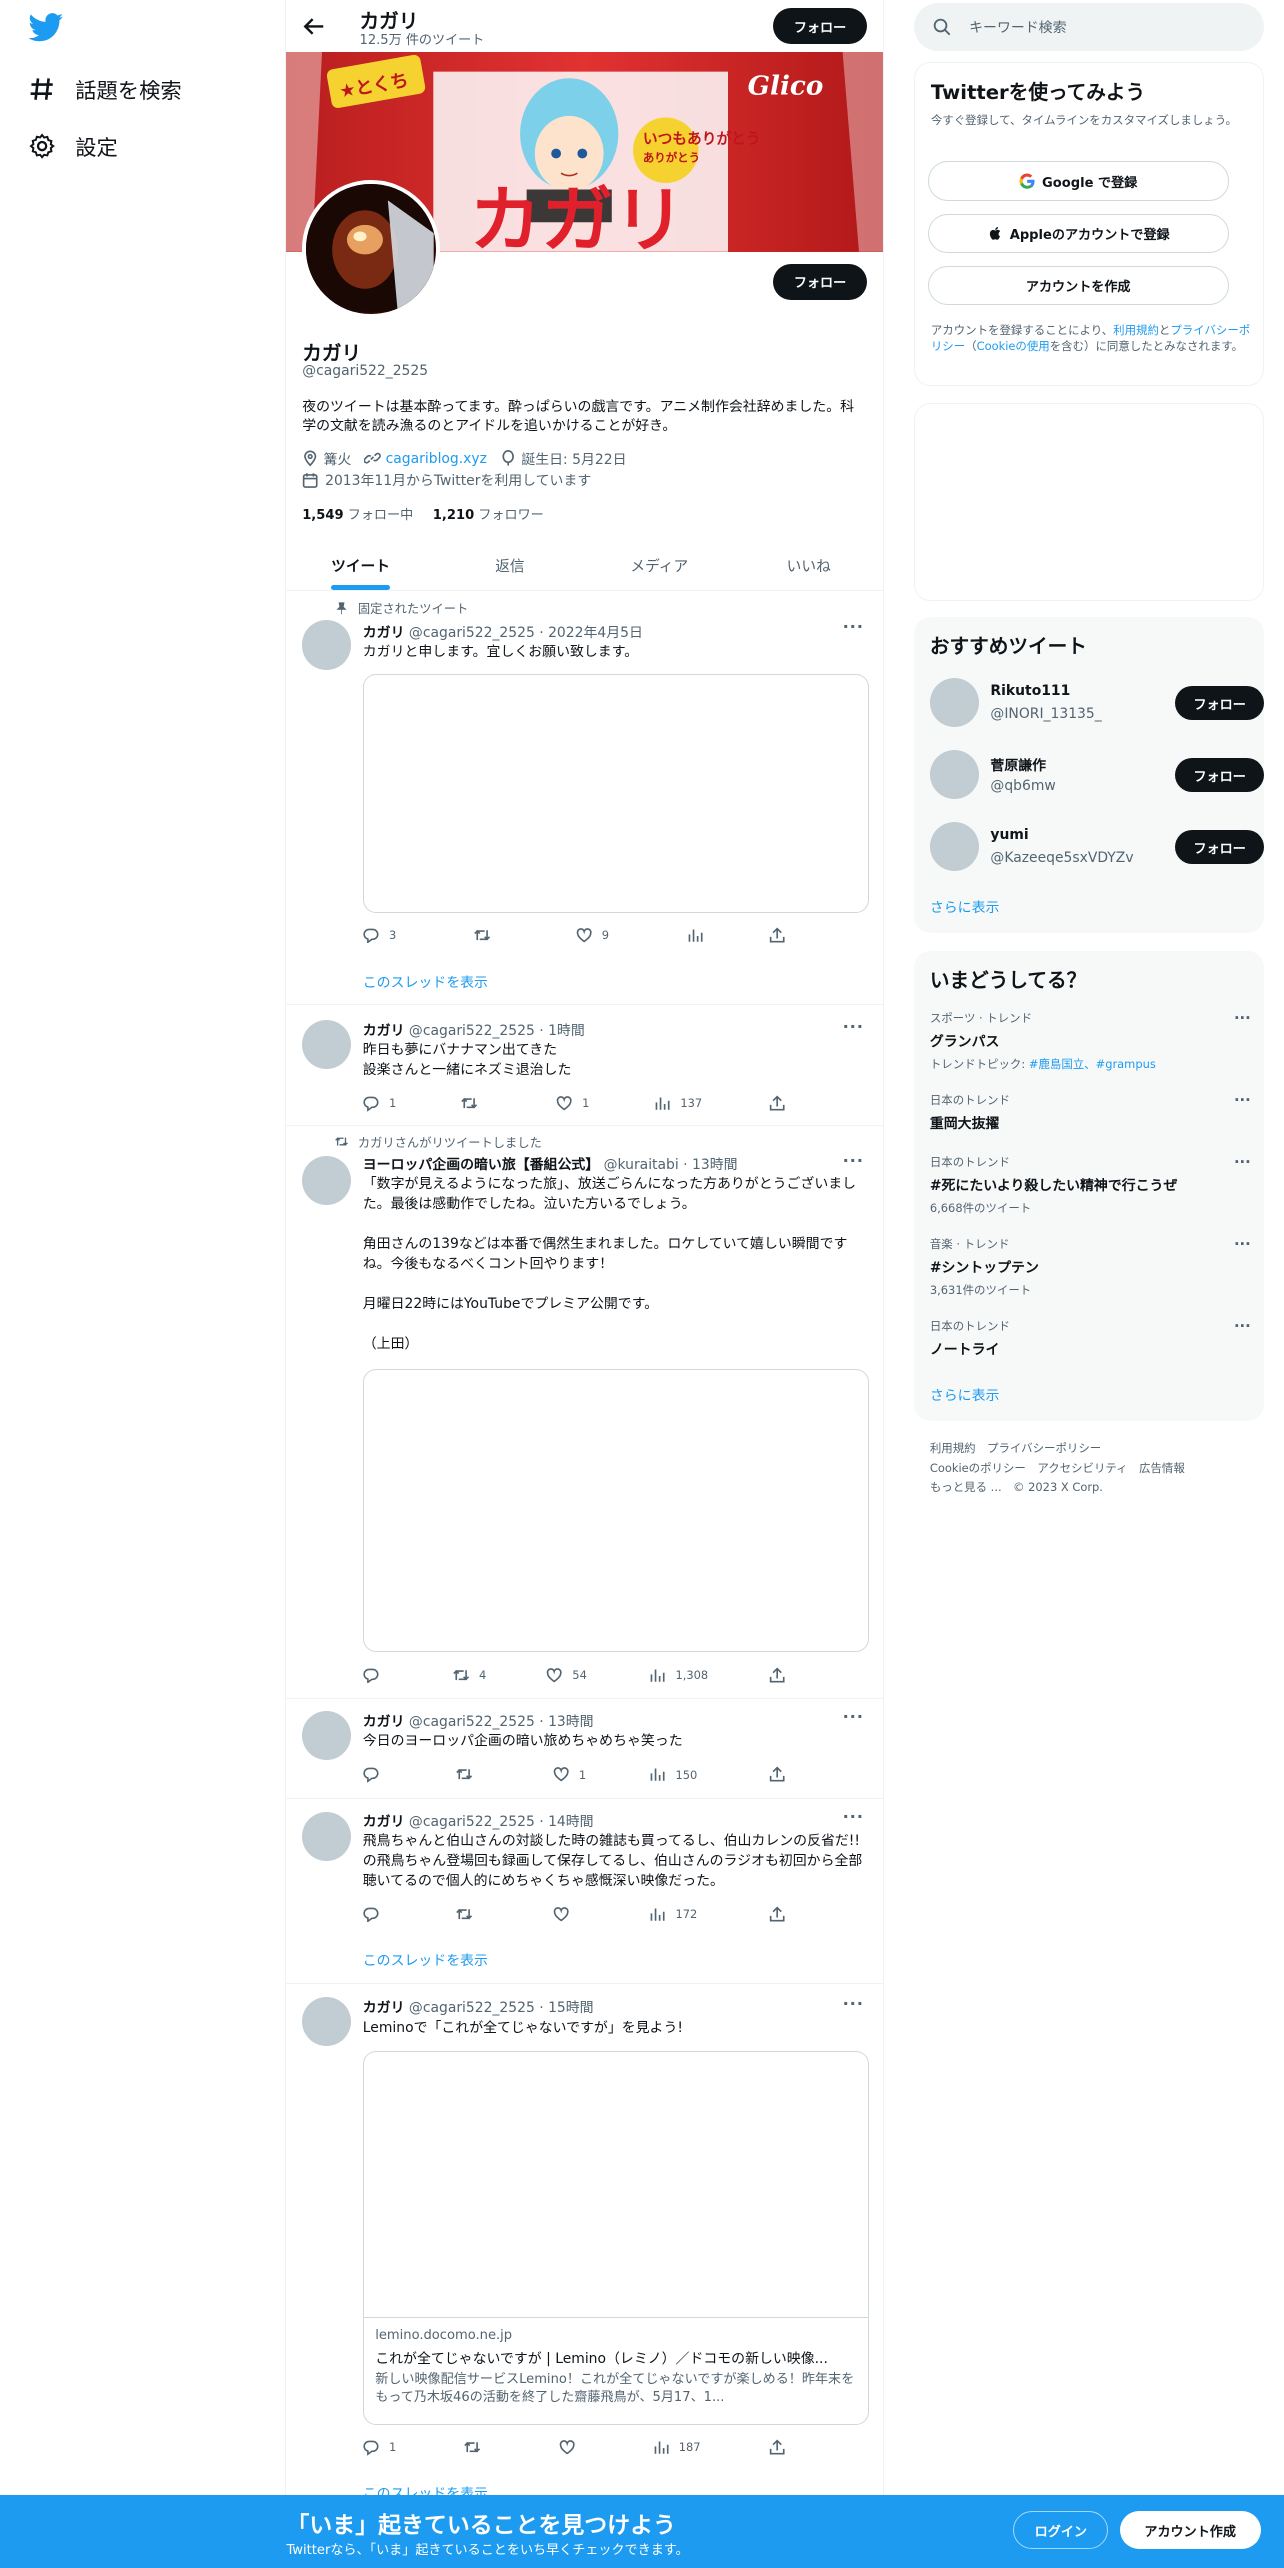 This screenshot has height=2568, width=1284. I want to click on signup-button: アカウント作成, so click(1190, 2530).